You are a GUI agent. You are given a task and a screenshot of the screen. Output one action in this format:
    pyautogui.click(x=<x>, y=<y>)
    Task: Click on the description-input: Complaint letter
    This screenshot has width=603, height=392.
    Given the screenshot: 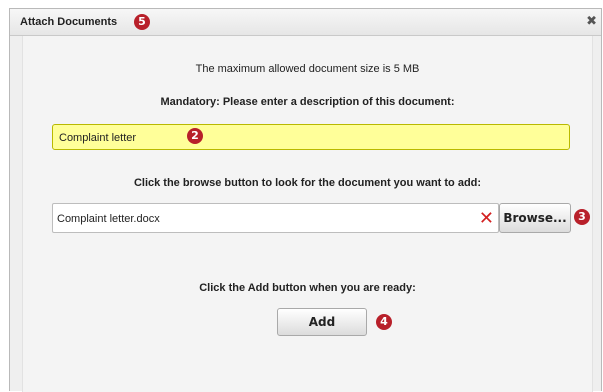 What is the action you would take?
    pyautogui.click(x=311, y=137)
    